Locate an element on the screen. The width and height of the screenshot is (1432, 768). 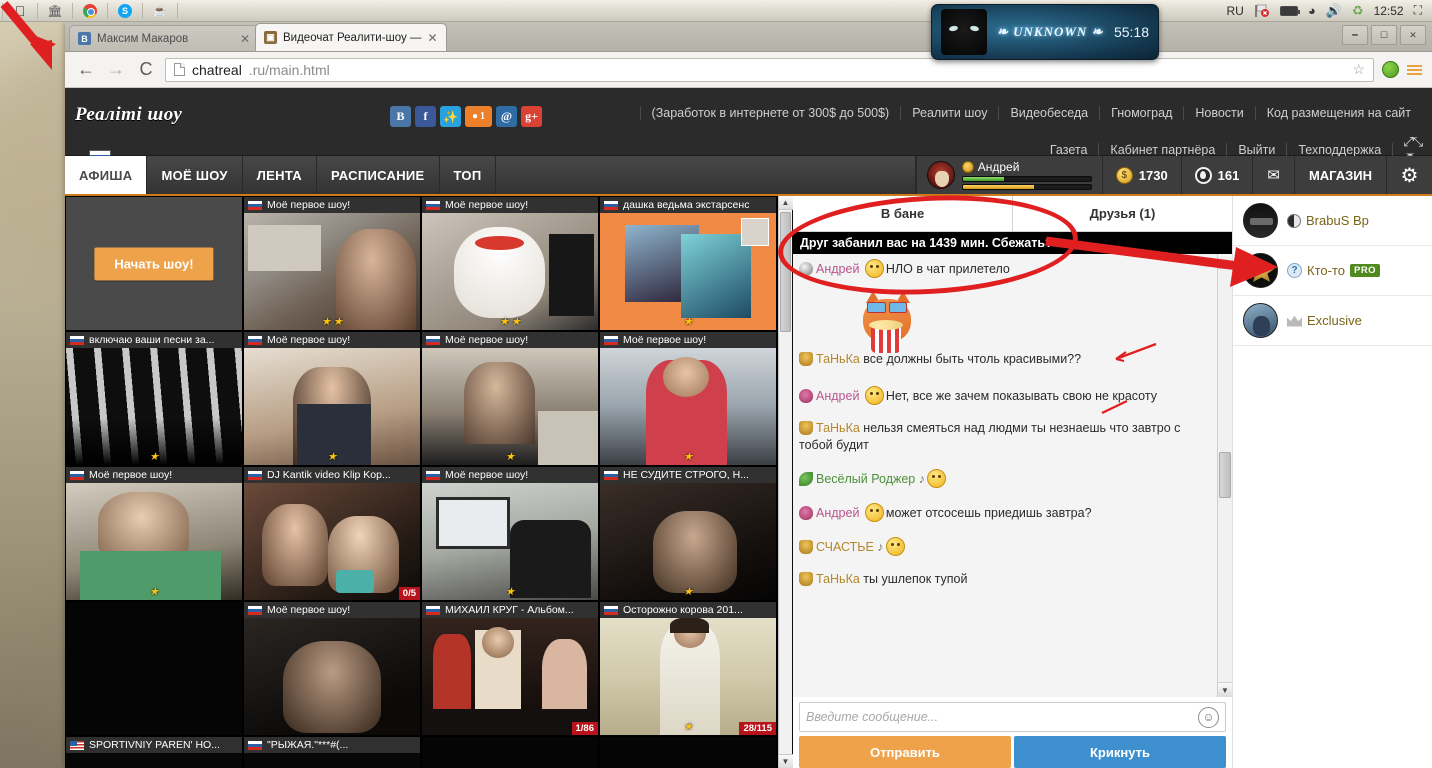
battery-icon is located at coordinates (1289, 10).